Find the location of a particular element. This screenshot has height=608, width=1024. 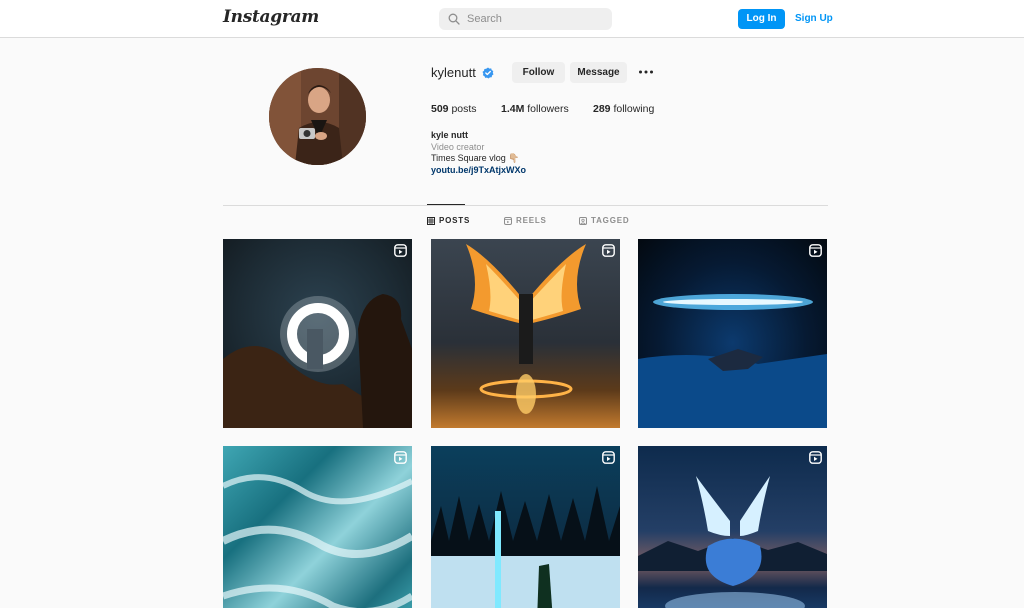

post-image-water-waves is located at coordinates (317, 541).